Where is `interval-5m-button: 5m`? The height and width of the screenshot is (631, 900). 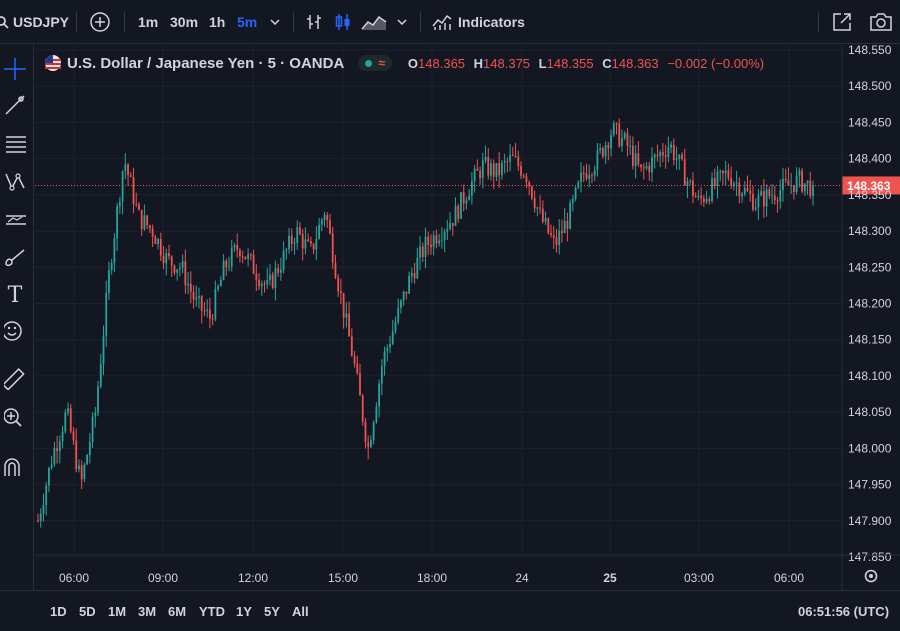
interval-5m-button: 5m is located at coordinates (247, 22).